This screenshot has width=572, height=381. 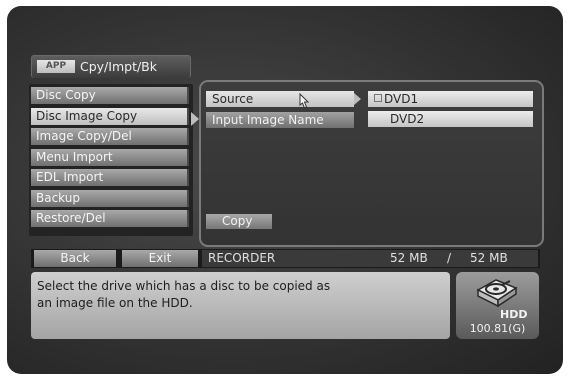 What do you see at coordinates (280, 120) in the screenshot?
I see `input-image-name-button: Input Image Name` at bounding box center [280, 120].